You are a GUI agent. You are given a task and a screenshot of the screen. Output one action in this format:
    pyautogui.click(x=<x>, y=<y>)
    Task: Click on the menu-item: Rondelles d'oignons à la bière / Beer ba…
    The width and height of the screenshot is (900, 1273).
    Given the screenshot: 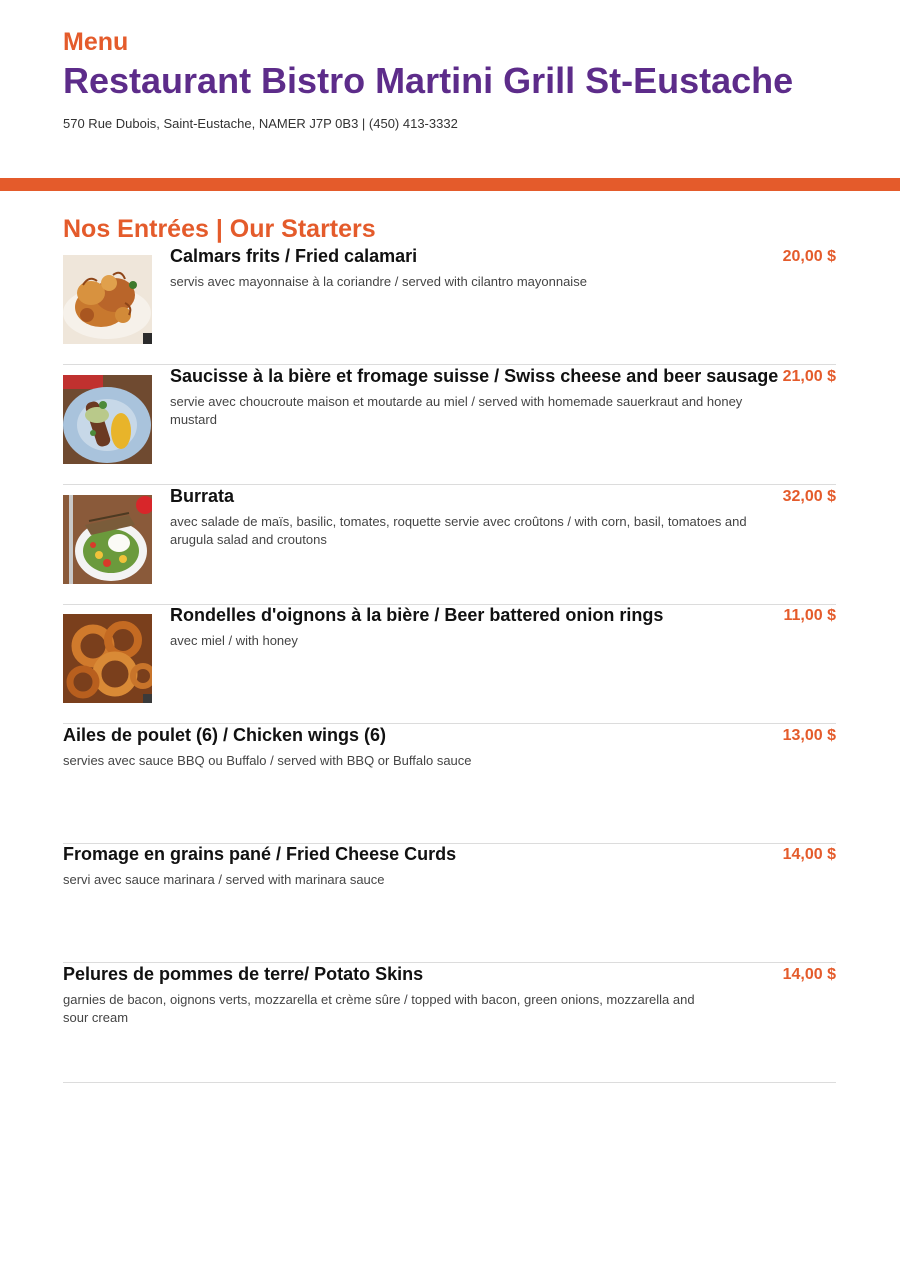 What is the action you would take?
    pyautogui.click(x=449, y=664)
    